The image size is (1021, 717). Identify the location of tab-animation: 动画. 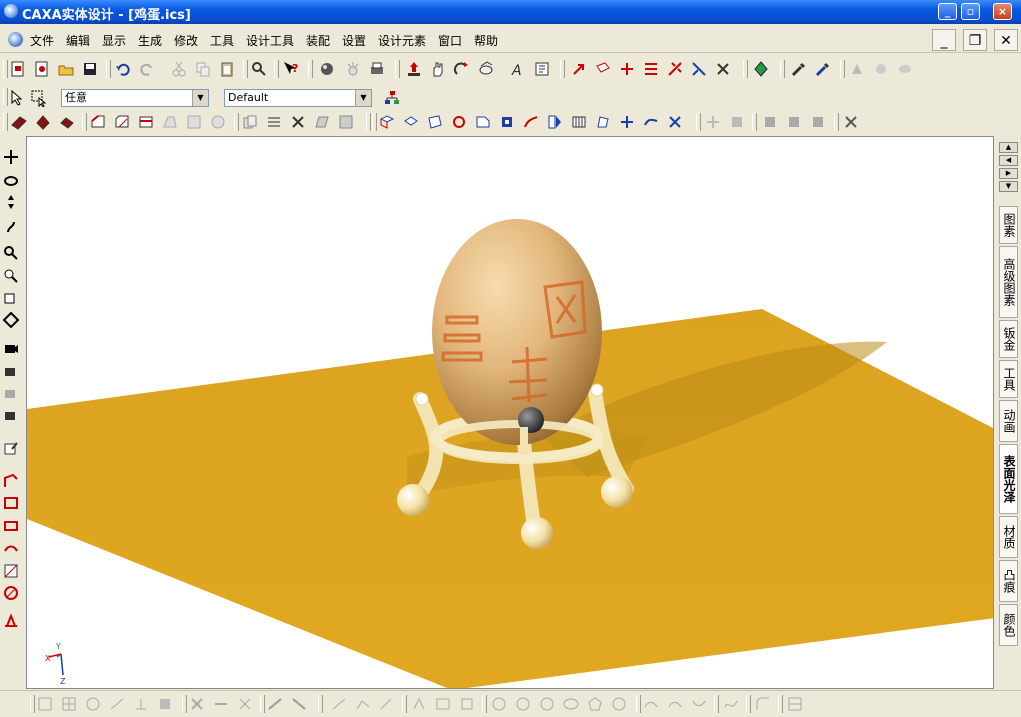
(1008, 421).